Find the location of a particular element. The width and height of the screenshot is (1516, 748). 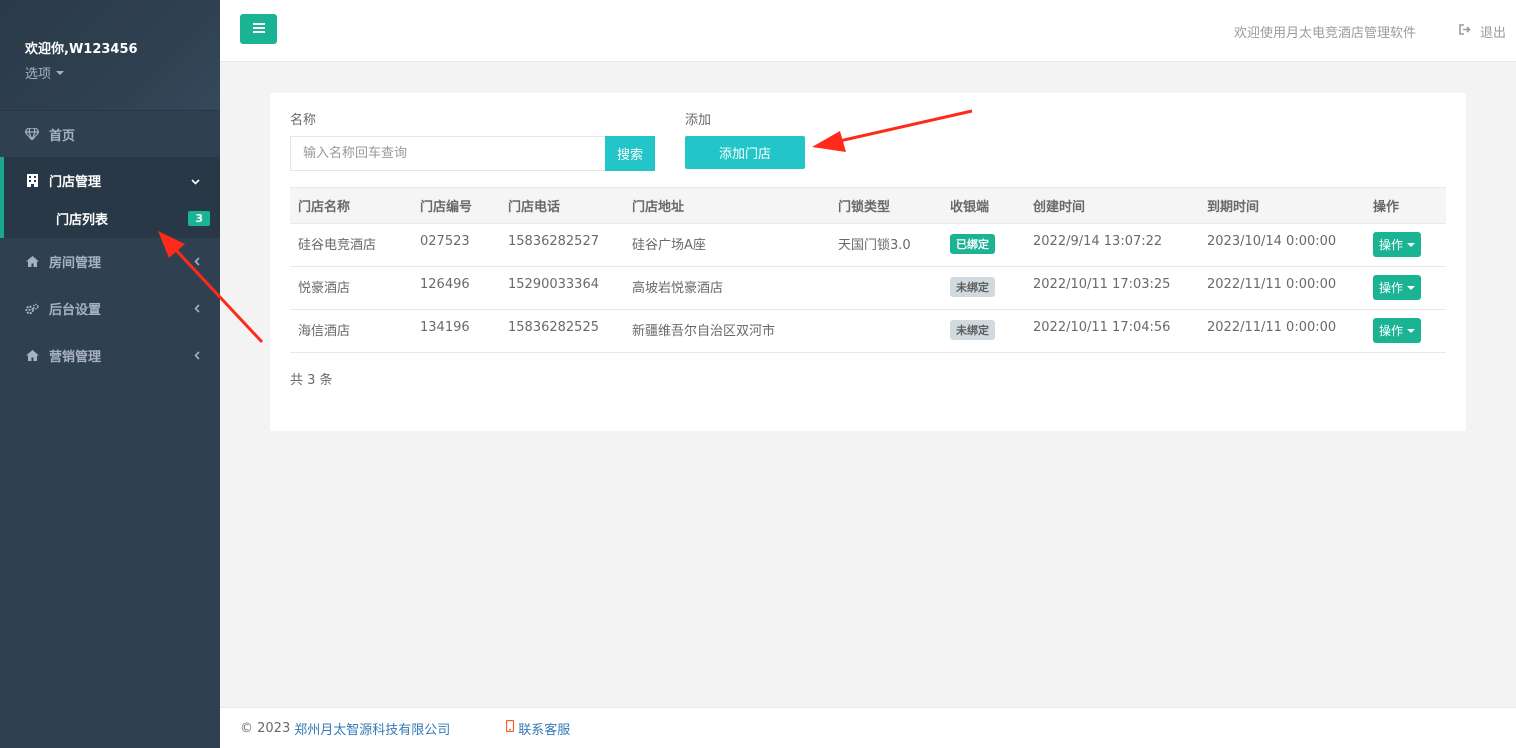

sidebar-item-label: 门店管理 is located at coordinates (75, 182).